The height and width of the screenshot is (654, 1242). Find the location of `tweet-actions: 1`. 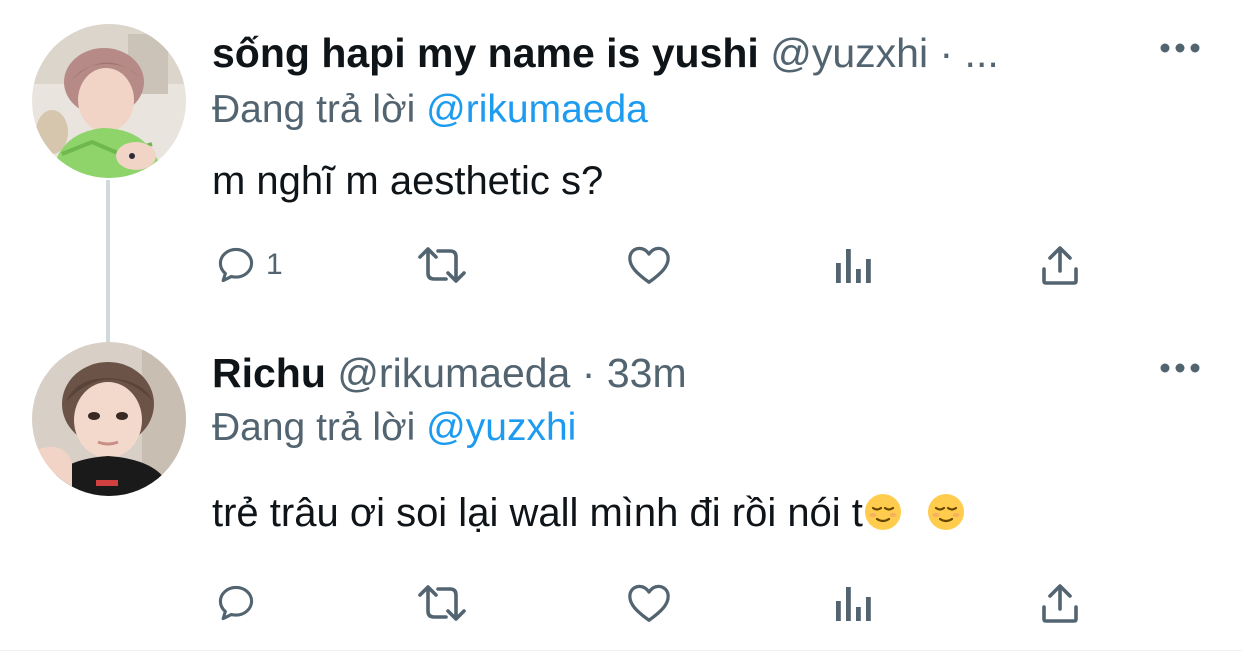

tweet-actions: 1 is located at coordinates (662, 265).